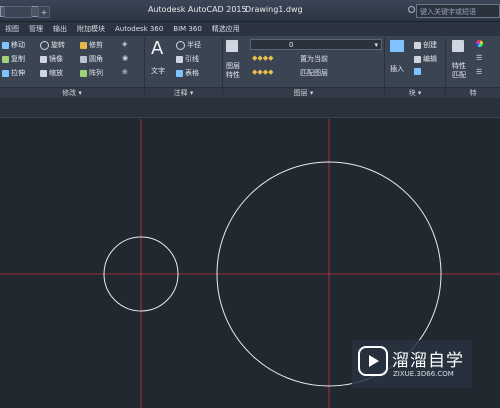 This screenshot has width=500, height=408. Describe the element at coordinates (179, 59) in the screenshot. I see `leader-icon` at that location.